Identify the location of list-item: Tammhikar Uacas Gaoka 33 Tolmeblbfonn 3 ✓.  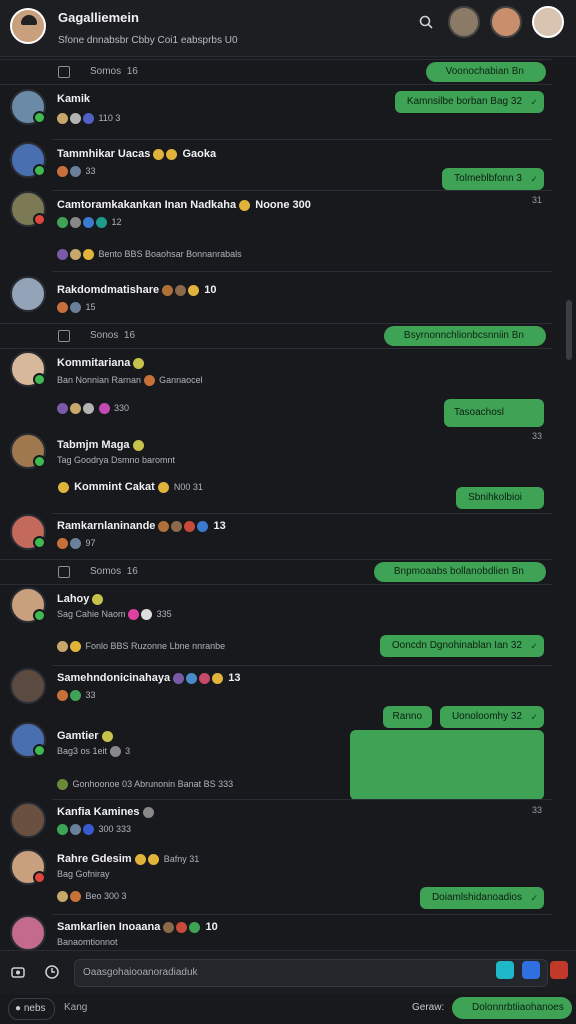
(276, 165).